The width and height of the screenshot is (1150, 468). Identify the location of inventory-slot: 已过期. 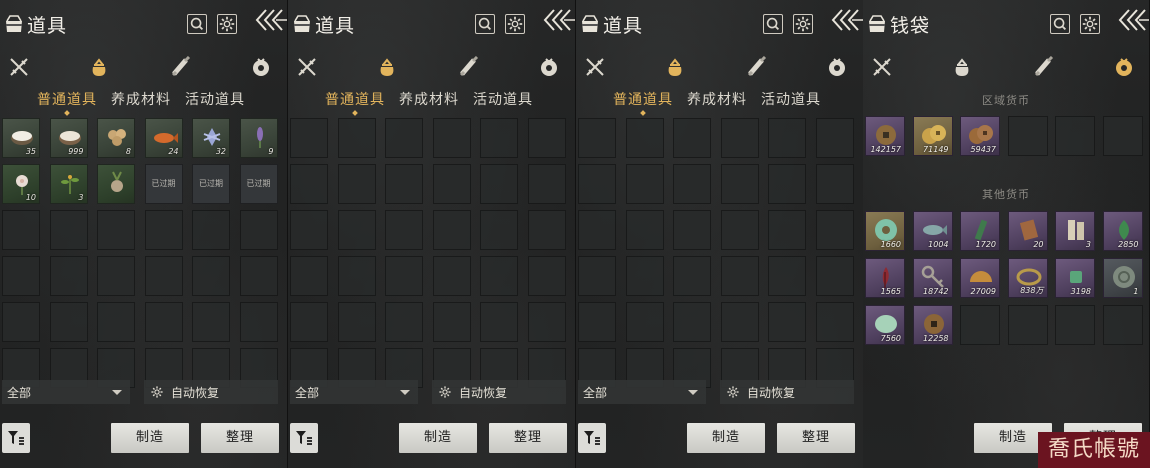
(258, 184).